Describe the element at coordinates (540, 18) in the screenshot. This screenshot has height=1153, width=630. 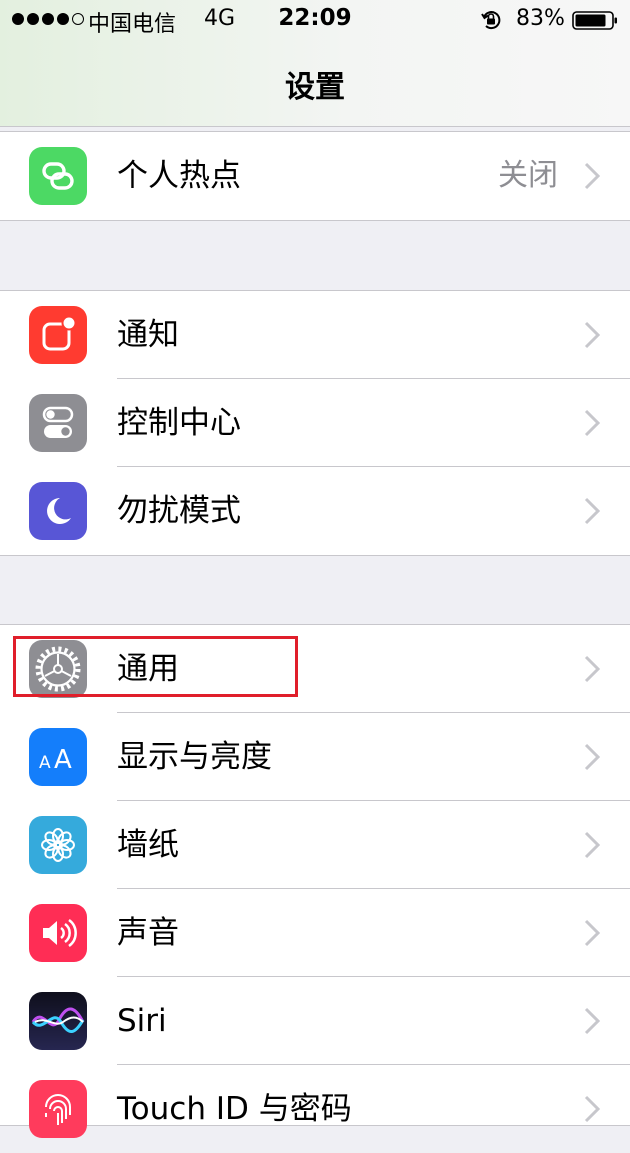
I see `battery-percent: 83%` at that location.